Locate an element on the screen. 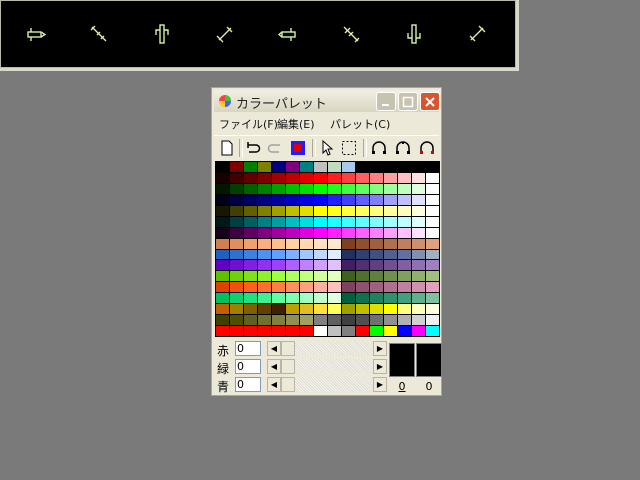 The height and width of the screenshot is (480, 640). redo-icon is located at coordinates (275, 148).